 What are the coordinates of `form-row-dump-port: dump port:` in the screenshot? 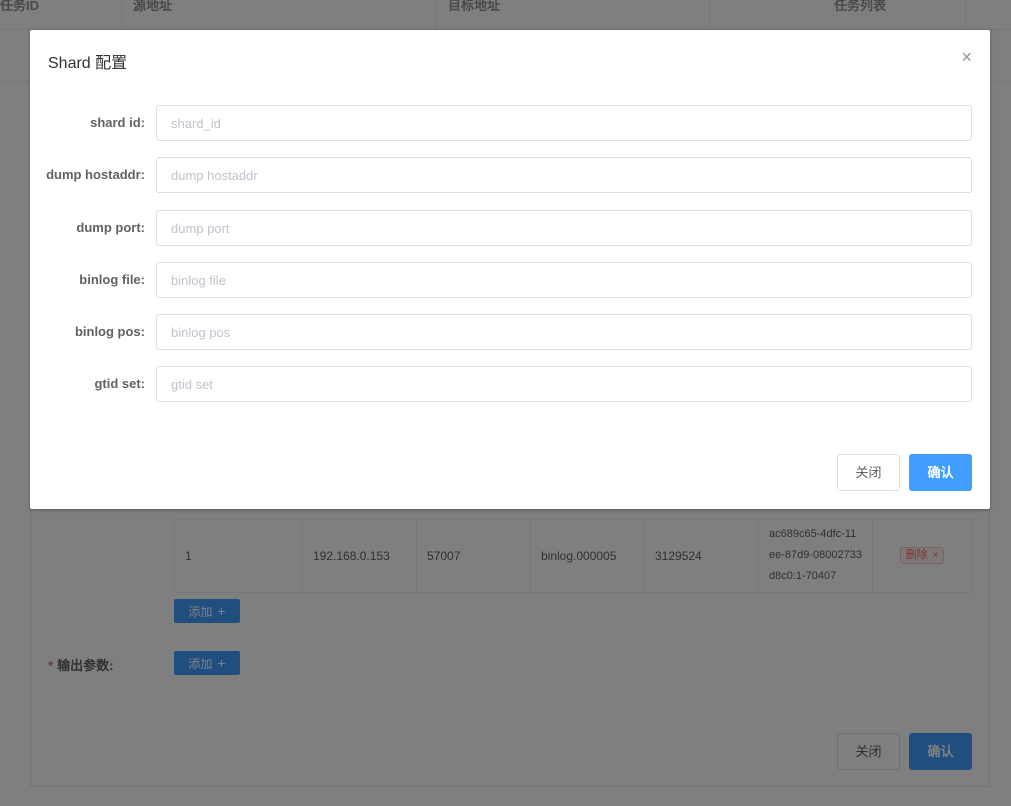 It's located at (510, 228).